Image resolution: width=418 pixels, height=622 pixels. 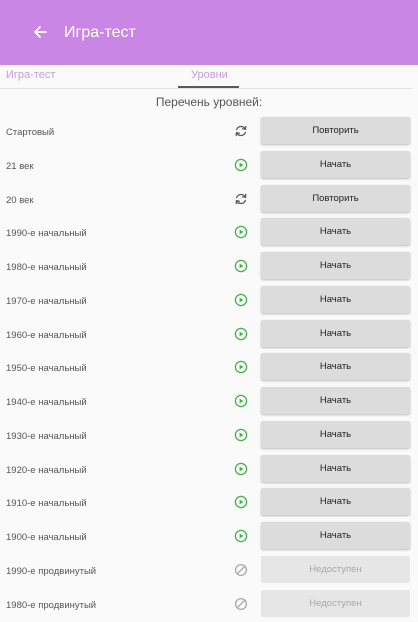 What do you see at coordinates (206, 88) in the screenshot?
I see `tabs-divider` at bounding box center [206, 88].